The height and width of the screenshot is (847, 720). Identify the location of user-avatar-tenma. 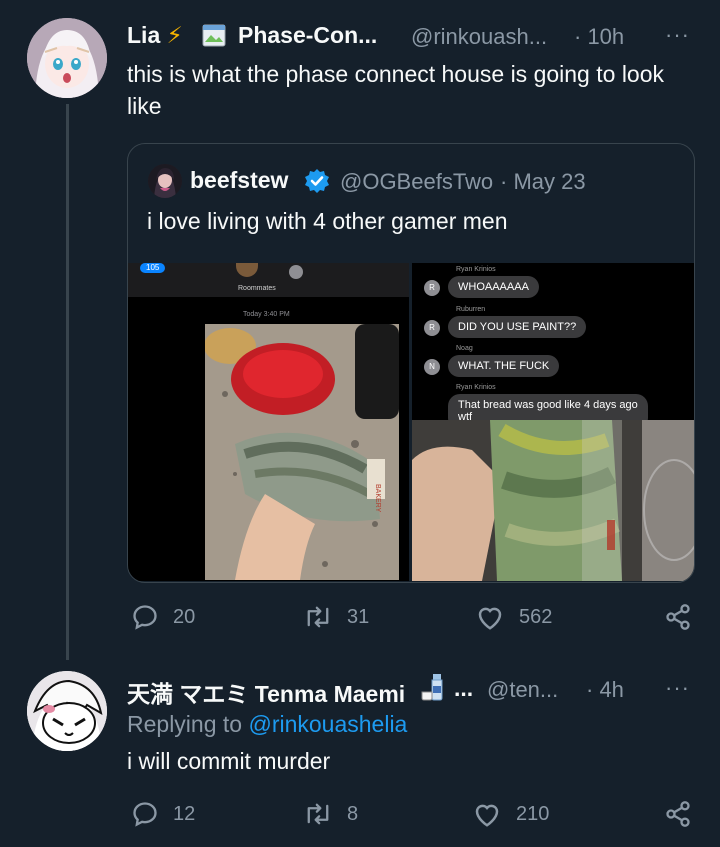
(67, 711).